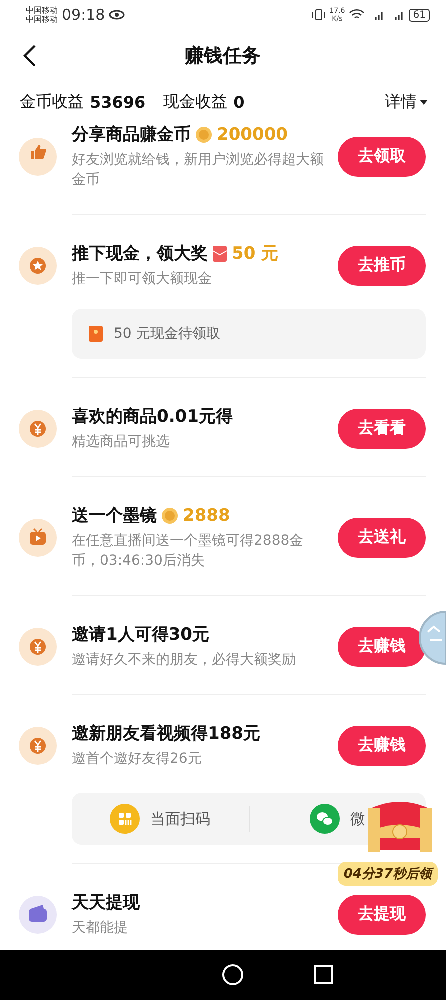  Describe the element at coordinates (118, 102) in the screenshot. I see `coin-earnings-value: 53696` at that location.